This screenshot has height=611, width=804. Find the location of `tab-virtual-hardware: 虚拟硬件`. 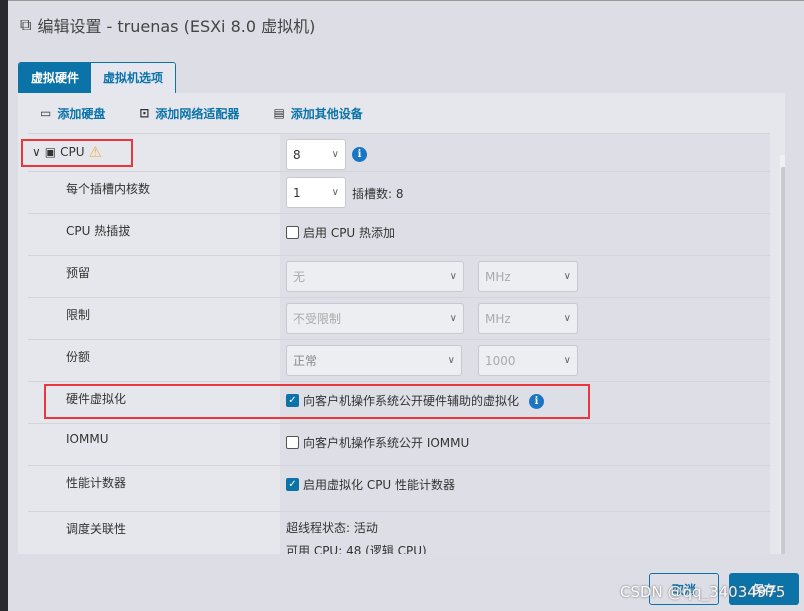

tab-virtual-hardware: 虚拟硬件 is located at coordinates (55, 78).